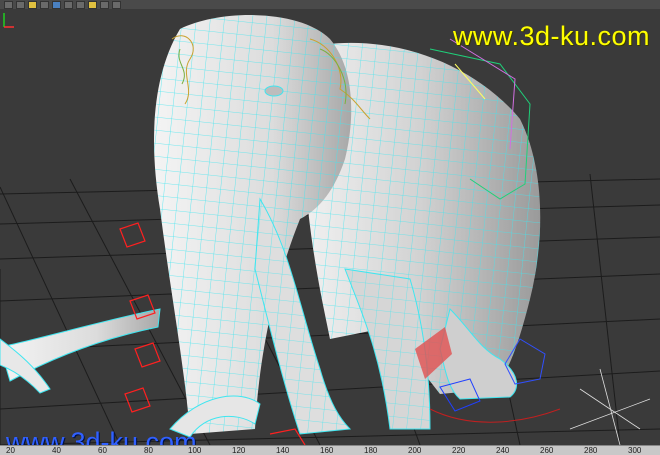 This screenshot has width=660, height=455. What do you see at coordinates (102, 450) in the screenshot?
I see `time-tick: 60` at bounding box center [102, 450].